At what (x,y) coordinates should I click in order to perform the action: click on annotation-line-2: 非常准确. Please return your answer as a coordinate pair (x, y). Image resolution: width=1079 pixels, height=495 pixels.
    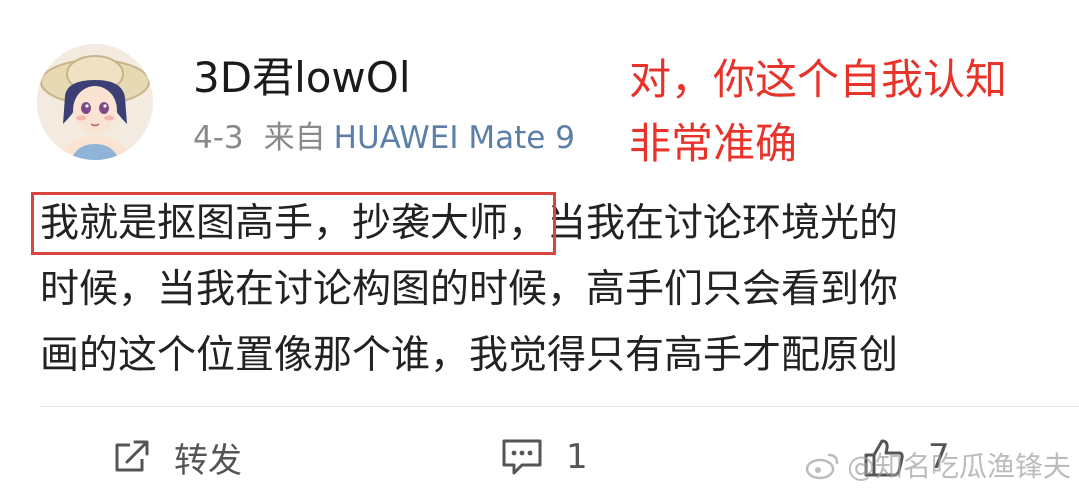
    Looking at the image, I should click on (713, 143).